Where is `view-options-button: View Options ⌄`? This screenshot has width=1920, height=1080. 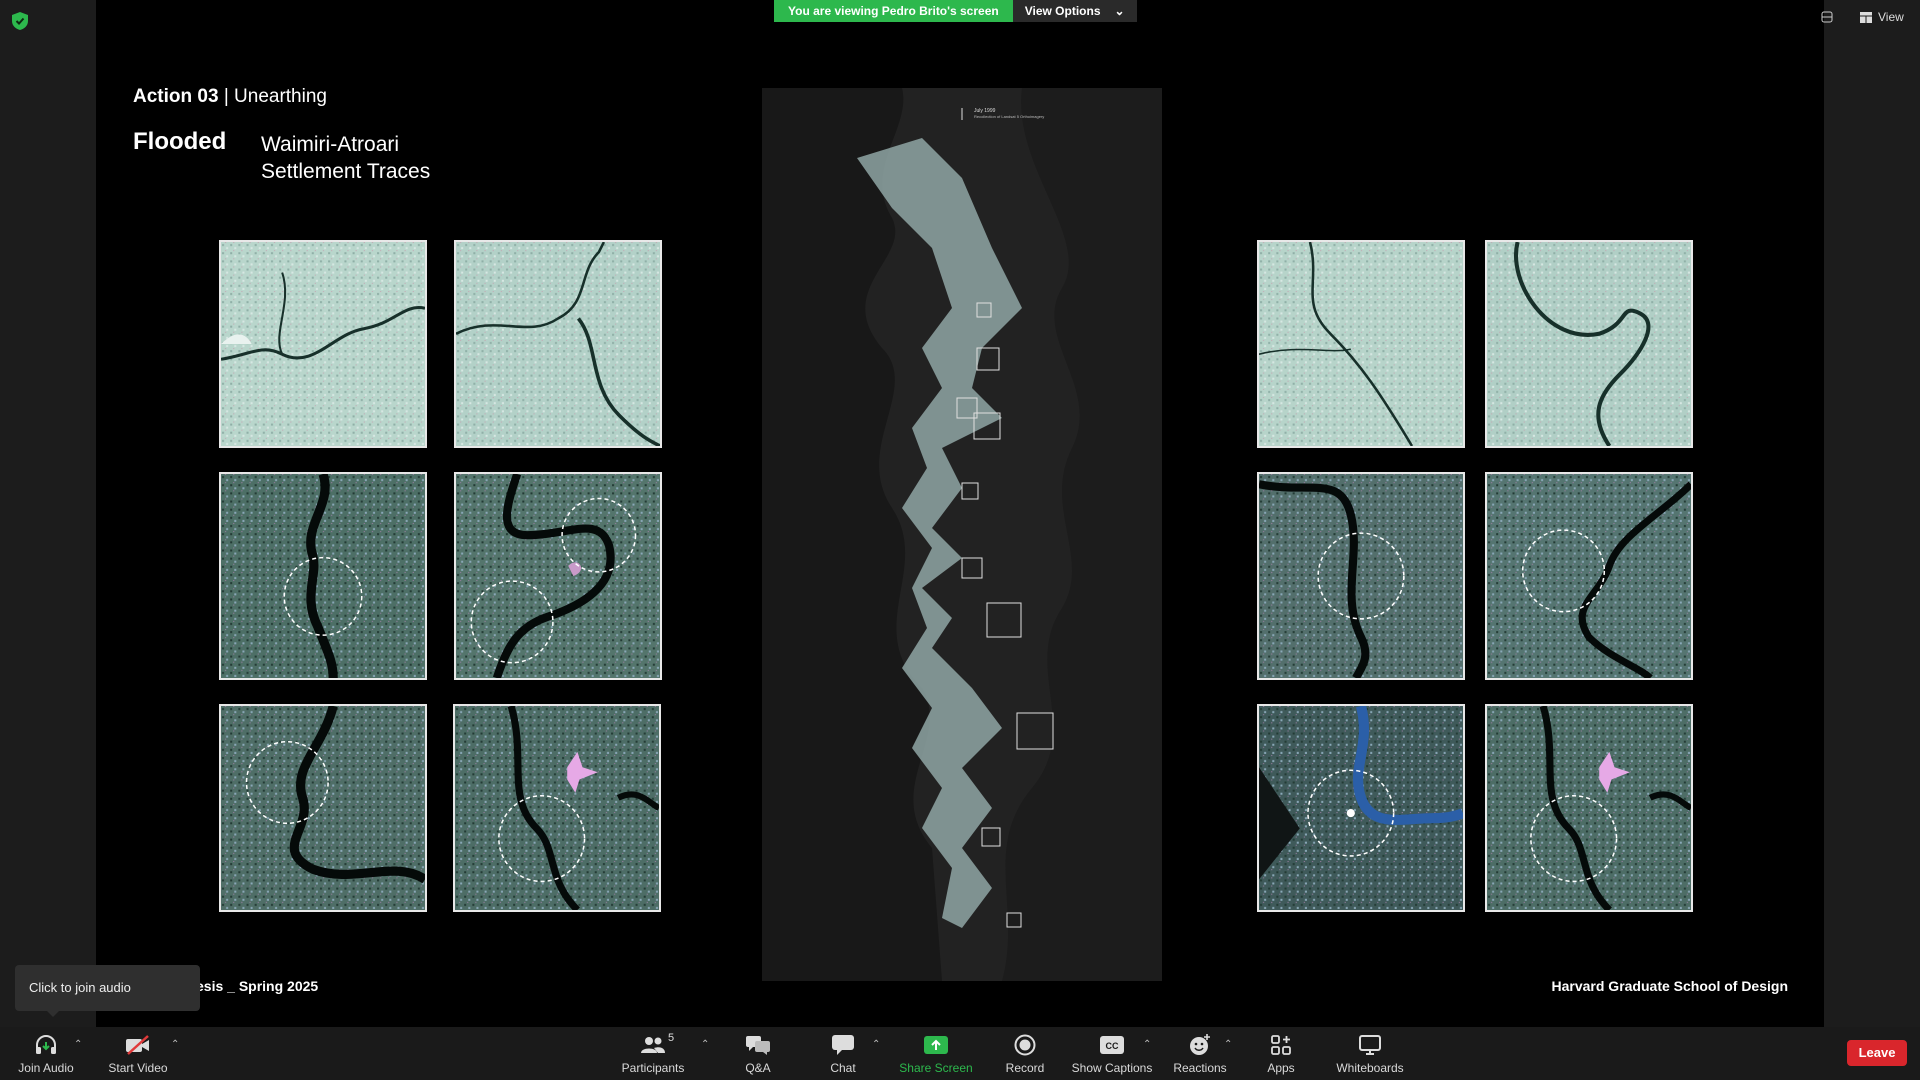
view-options-button: View Options ⌄ is located at coordinates (1074, 11).